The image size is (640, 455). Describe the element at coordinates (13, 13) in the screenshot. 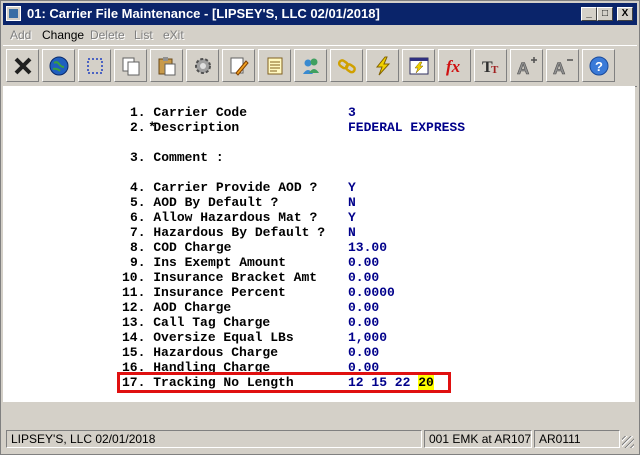

I see `app-icon` at that location.